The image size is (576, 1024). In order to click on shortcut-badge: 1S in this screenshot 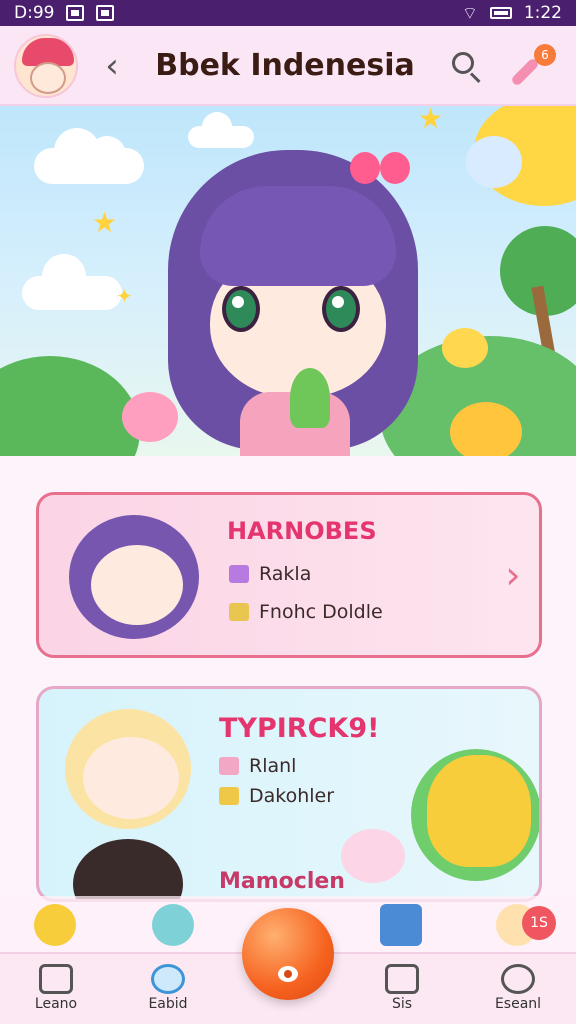, I will do `click(539, 923)`.